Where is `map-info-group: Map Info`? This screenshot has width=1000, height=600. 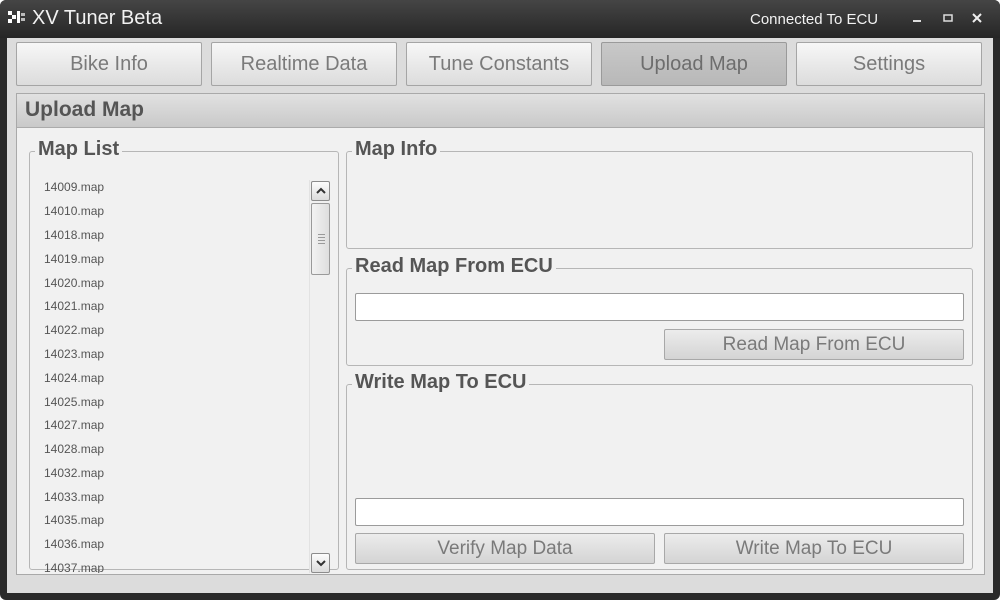 map-info-group: Map Info is located at coordinates (659, 193).